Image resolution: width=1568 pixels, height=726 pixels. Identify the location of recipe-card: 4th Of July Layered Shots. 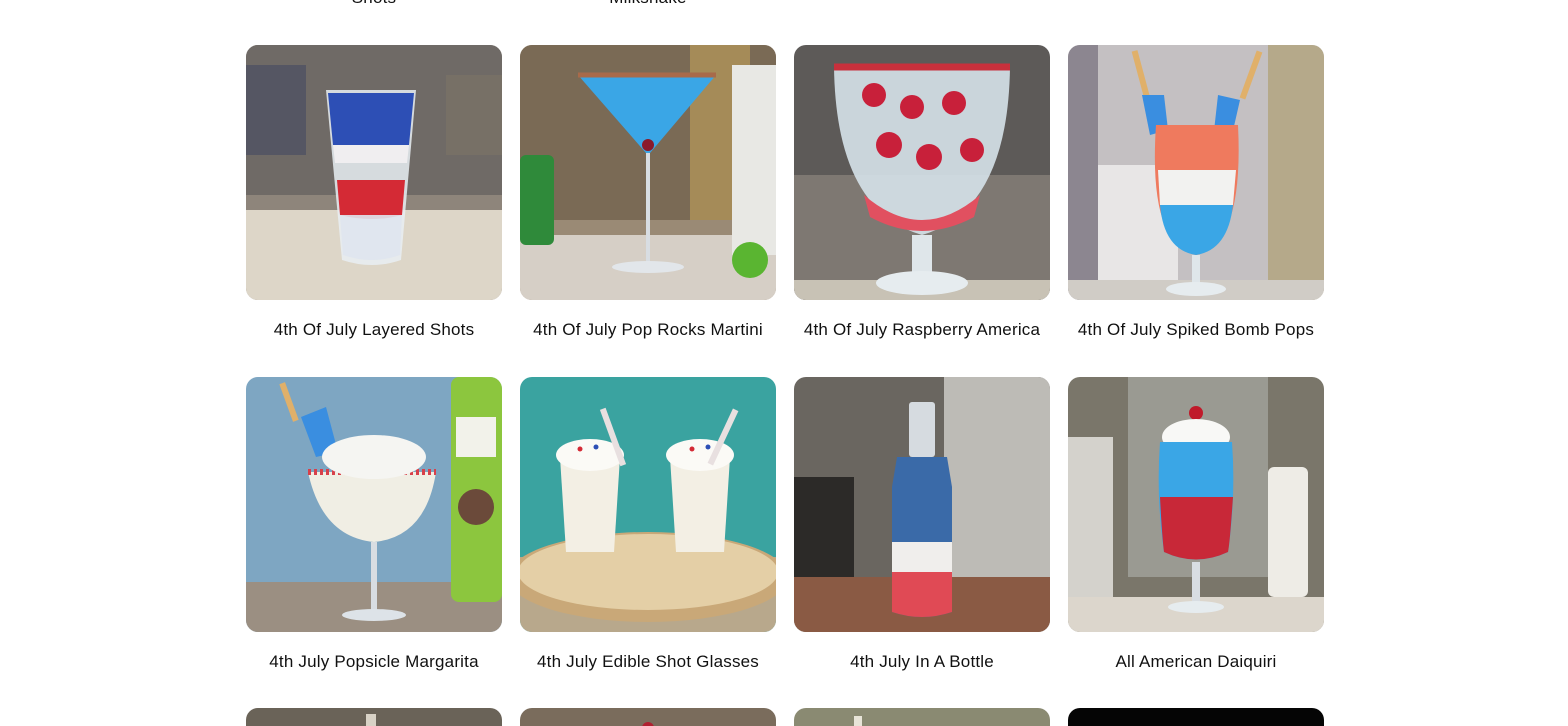
(374, 211).